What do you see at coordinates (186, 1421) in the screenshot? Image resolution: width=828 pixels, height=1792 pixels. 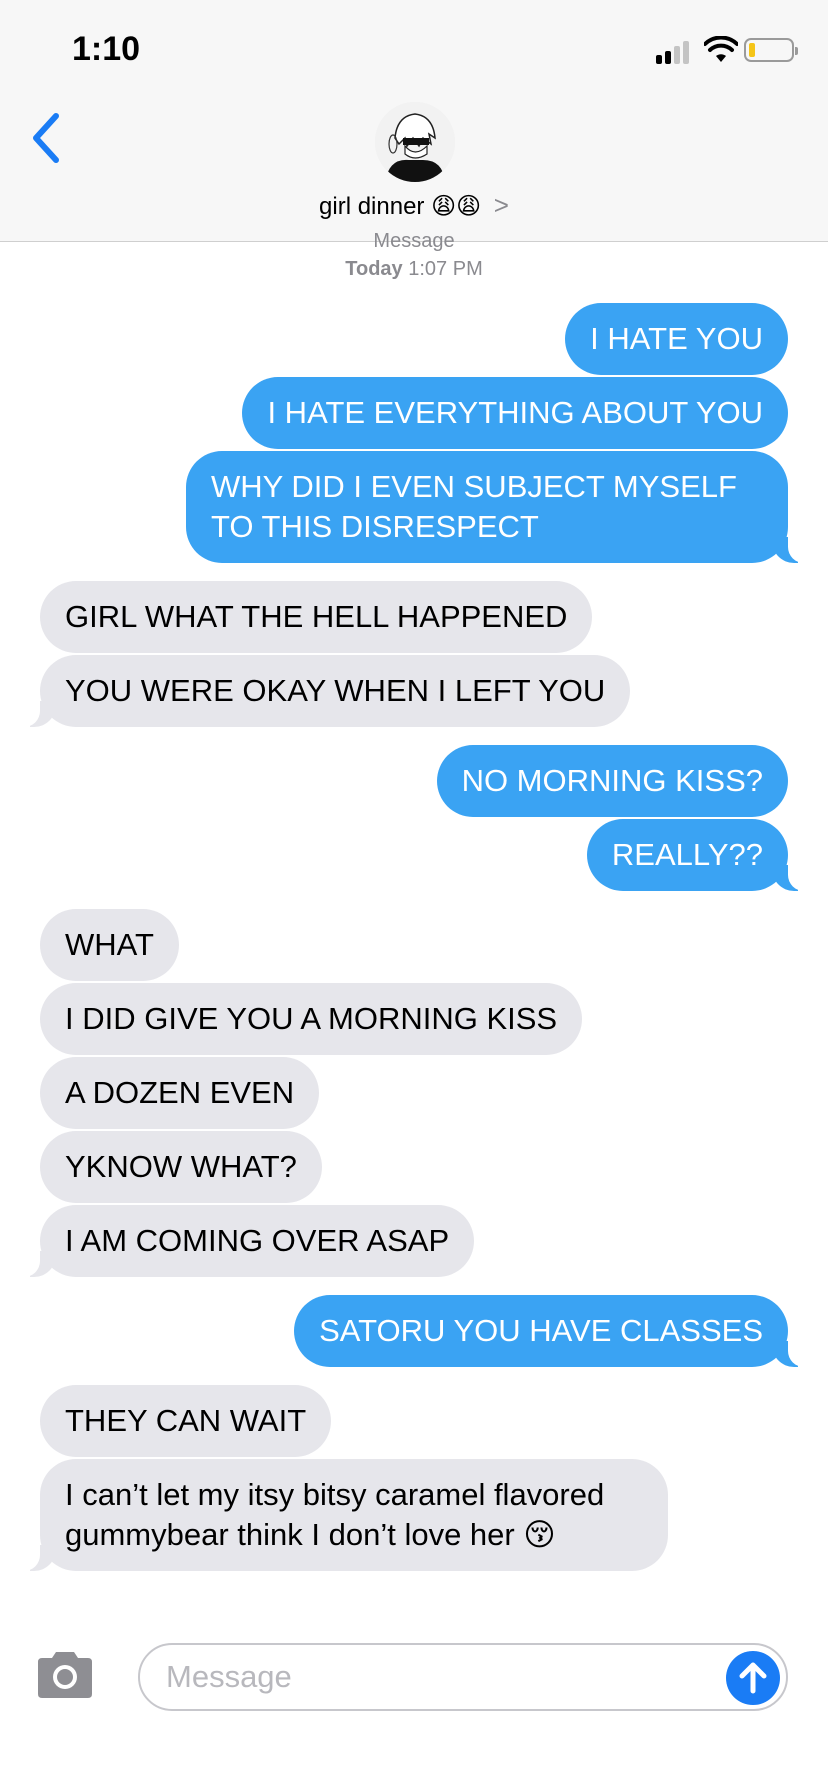 I see `incoming-message: THEY CAN WAIT` at bounding box center [186, 1421].